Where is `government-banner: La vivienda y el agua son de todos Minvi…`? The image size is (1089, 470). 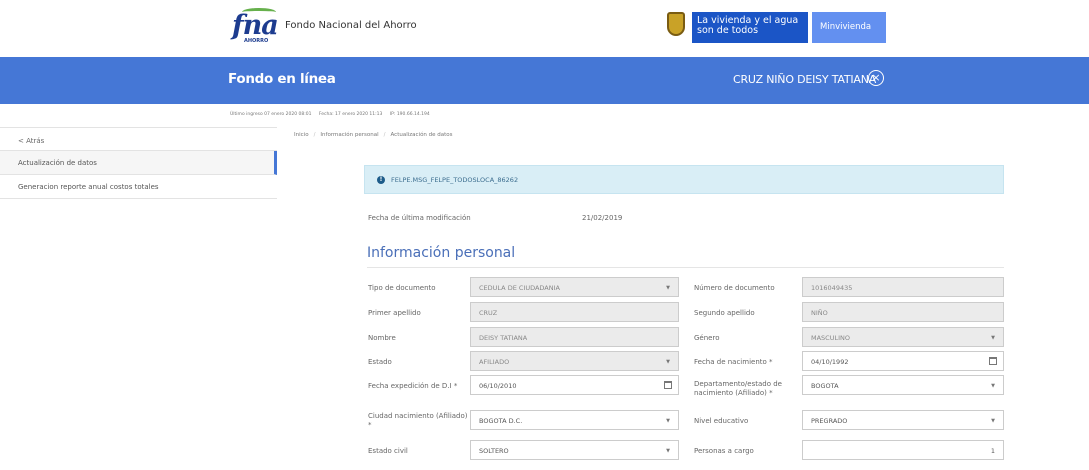
government-banner: La vivienda y el agua son de todos Minvi… is located at coordinates (776, 27).